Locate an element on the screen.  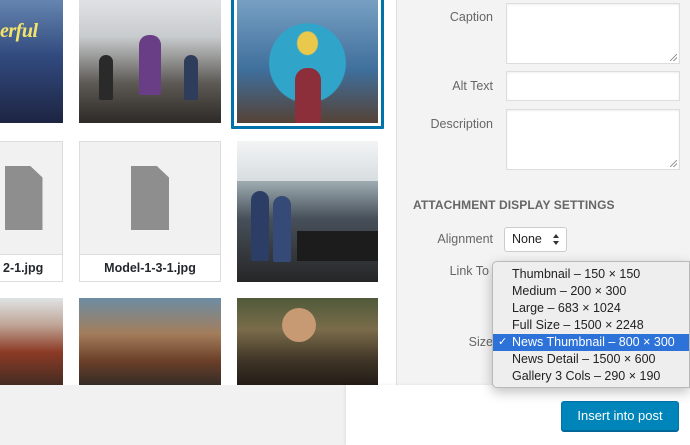
size-label: Size is located at coordinates (480, 342).